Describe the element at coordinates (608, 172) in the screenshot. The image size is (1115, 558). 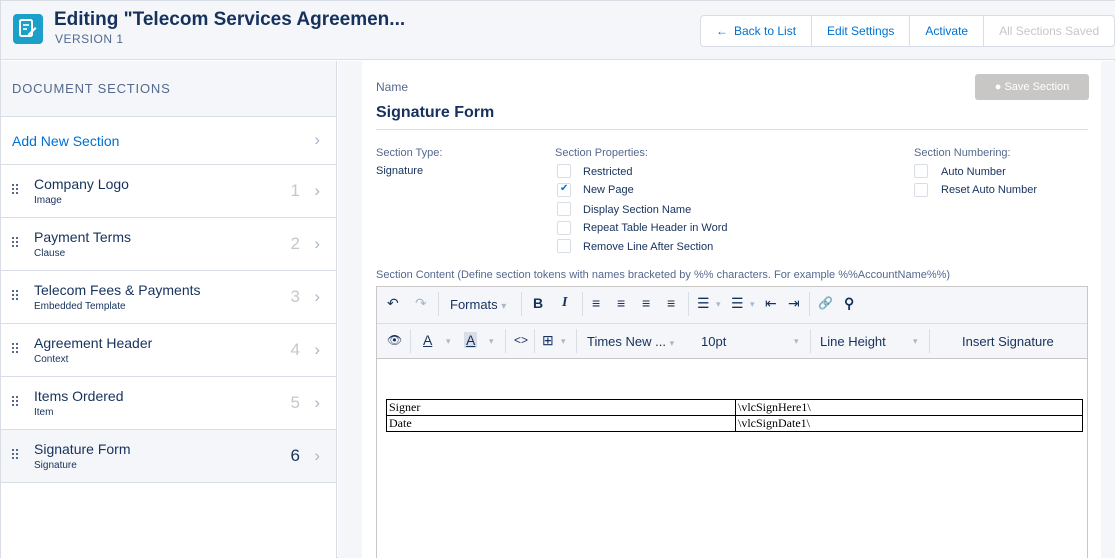
I see `restricted-label: Restricted` at that location.